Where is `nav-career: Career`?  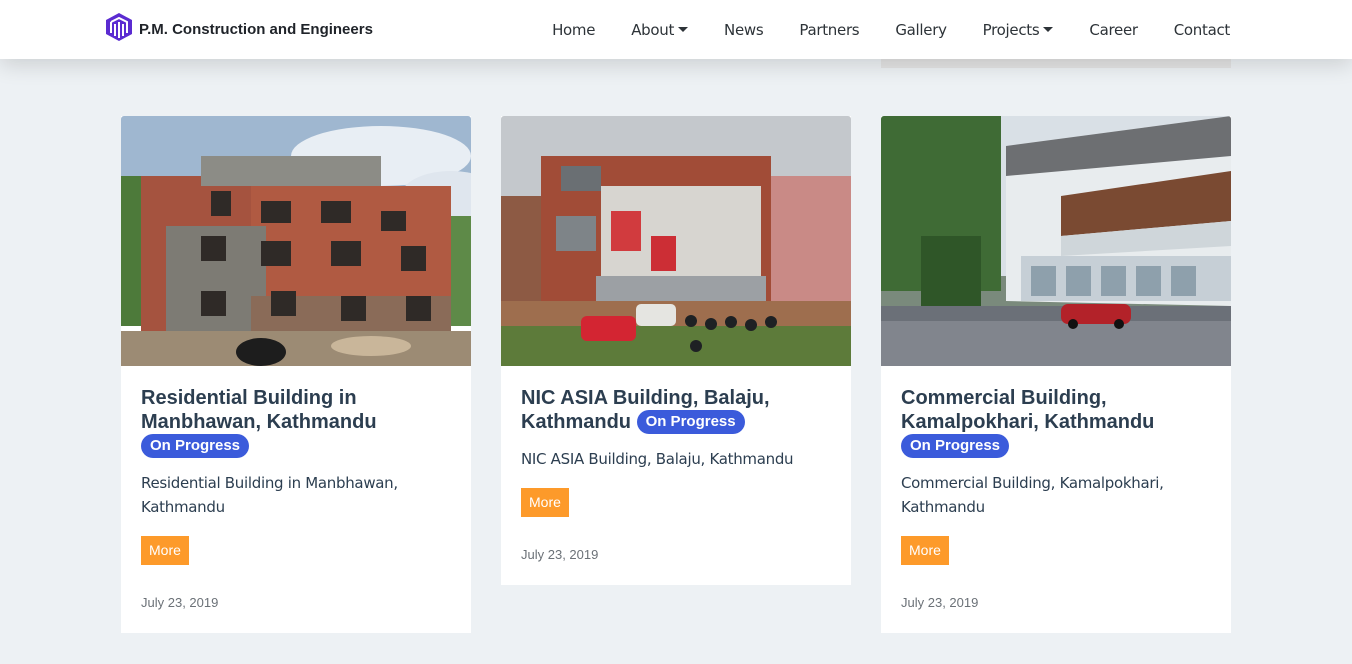
nav-career: Career is located at coordinates (1113, 30).